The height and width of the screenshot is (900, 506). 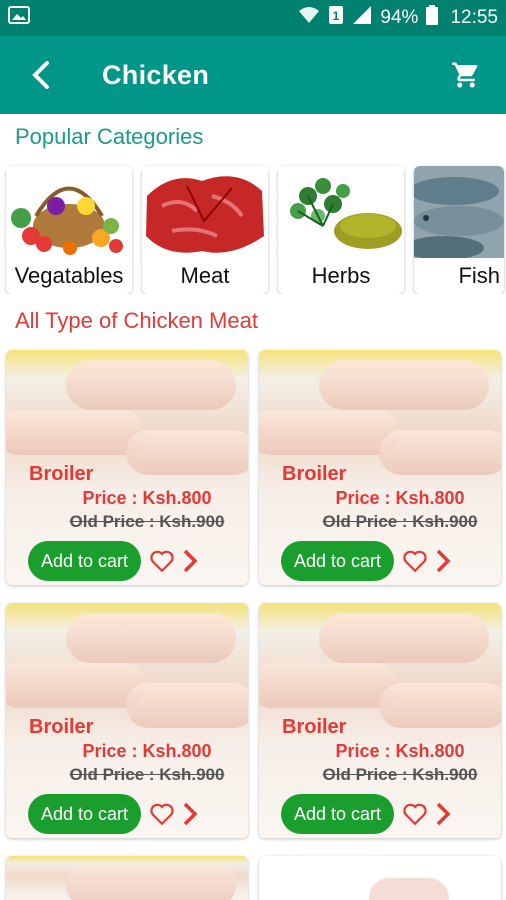 What do you see at coordinates (69, 275) in the screenshot?
I see `category-label: Vegatables` at bounding box center [69, 275].